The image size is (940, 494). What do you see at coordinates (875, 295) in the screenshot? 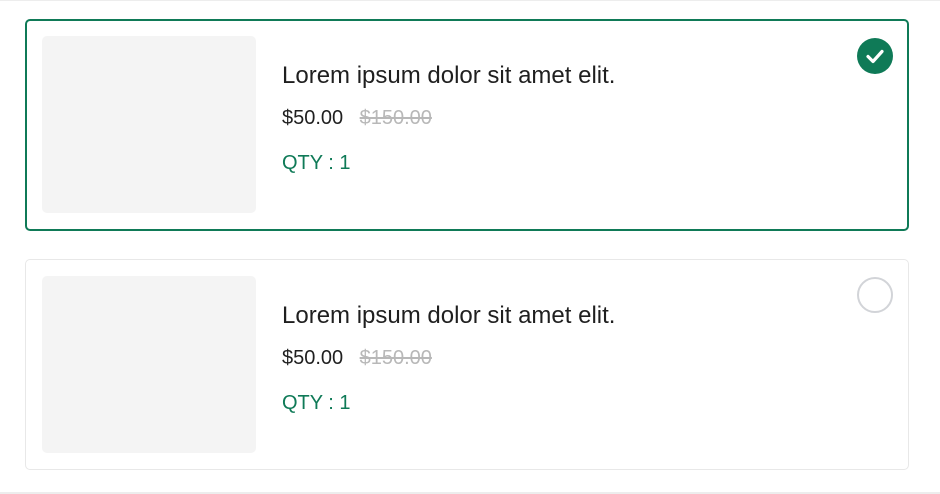
I see `empty-radio-icon` at bounding box center [875, 295].